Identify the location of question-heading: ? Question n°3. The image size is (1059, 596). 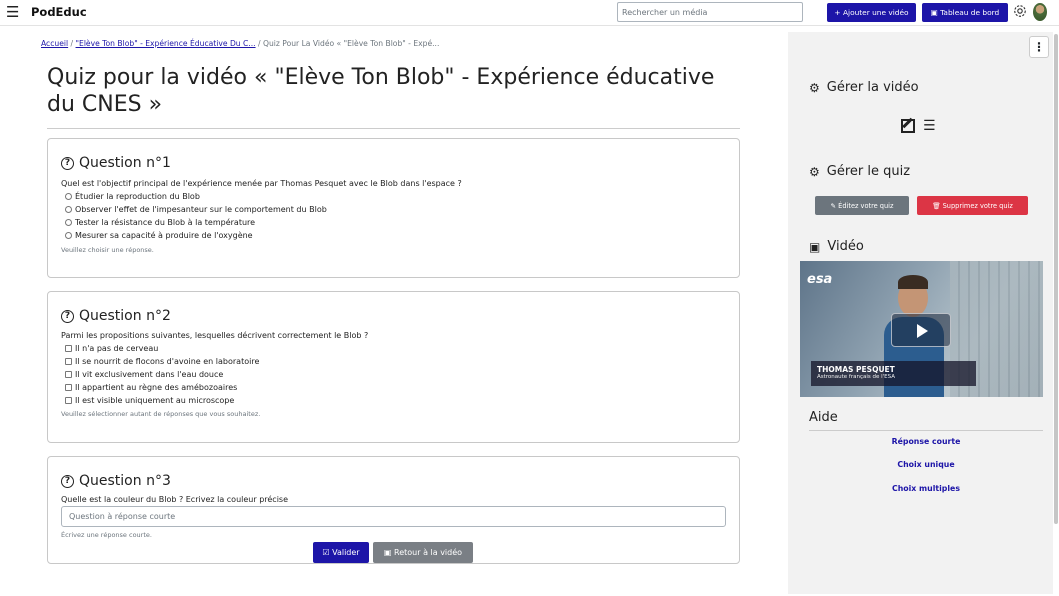
(116, 481).